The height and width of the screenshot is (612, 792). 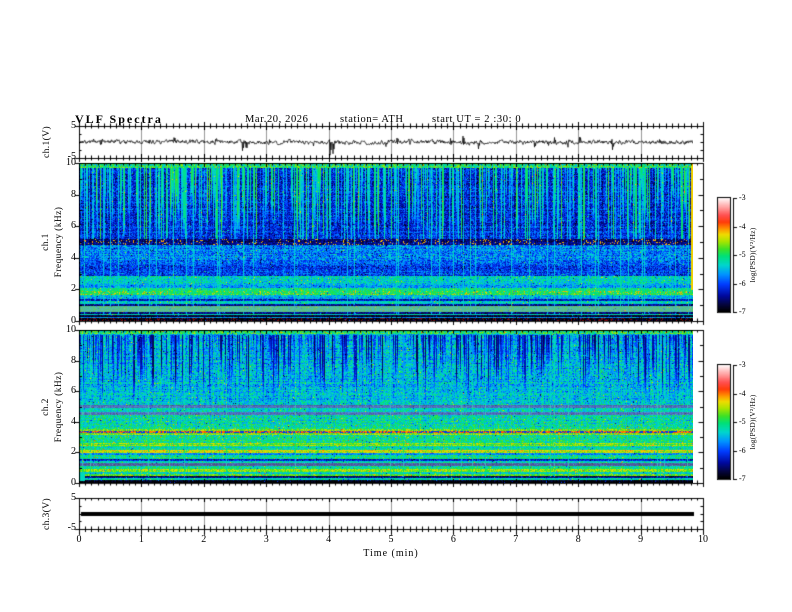 What do you see at coordinates (46, 242) in the screenshot?
I see `y-axis-label-ch1: ch.1` at bounding box center [46, 242].